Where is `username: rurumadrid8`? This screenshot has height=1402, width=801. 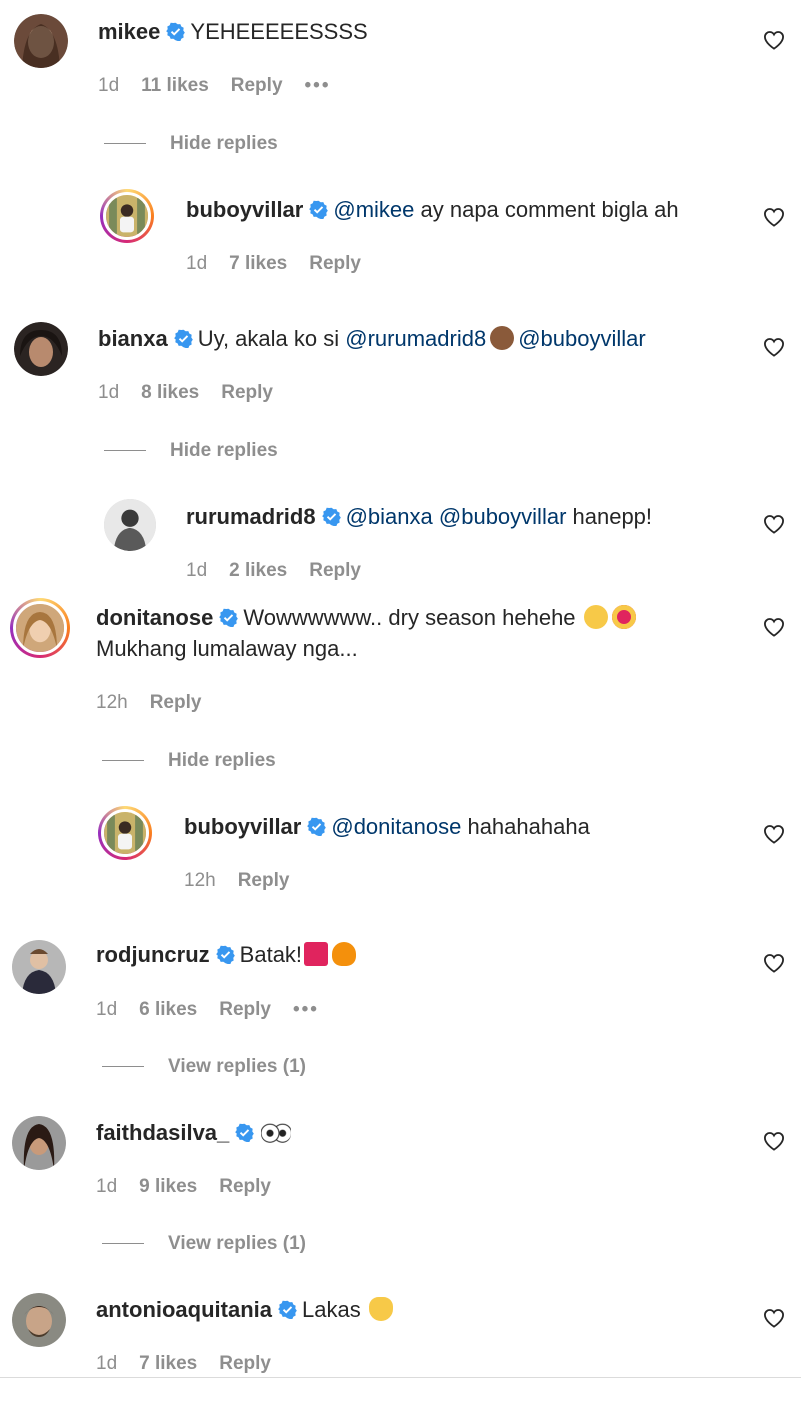 username: rurumadrid8 is located at coordinates (251, 516).